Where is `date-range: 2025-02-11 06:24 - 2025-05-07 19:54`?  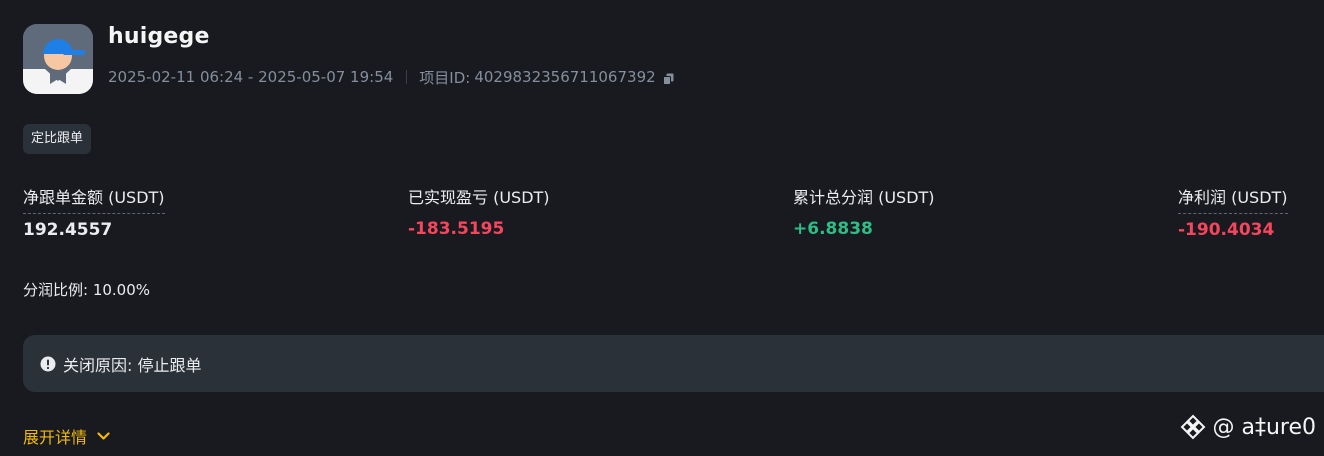 date-range: 2025-02-11 06:24 - 2025-05-07 19:54 is located at coordinates (251, 77).